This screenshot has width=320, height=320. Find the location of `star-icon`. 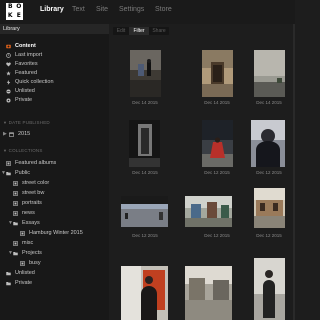

star-icon is located at coordinates (8, 73).